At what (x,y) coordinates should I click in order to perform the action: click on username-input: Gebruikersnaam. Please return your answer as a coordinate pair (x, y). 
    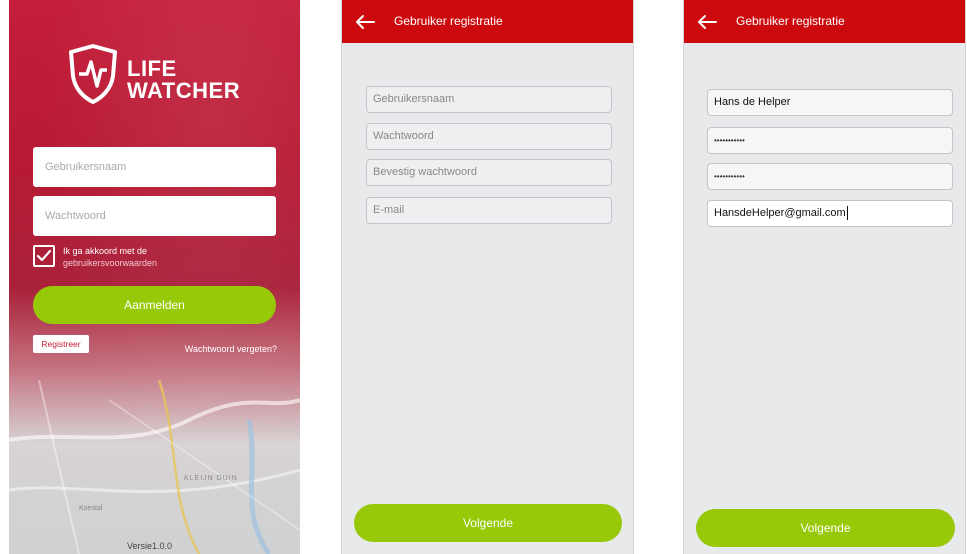
    Looking at the image, I should click on (154, 167).